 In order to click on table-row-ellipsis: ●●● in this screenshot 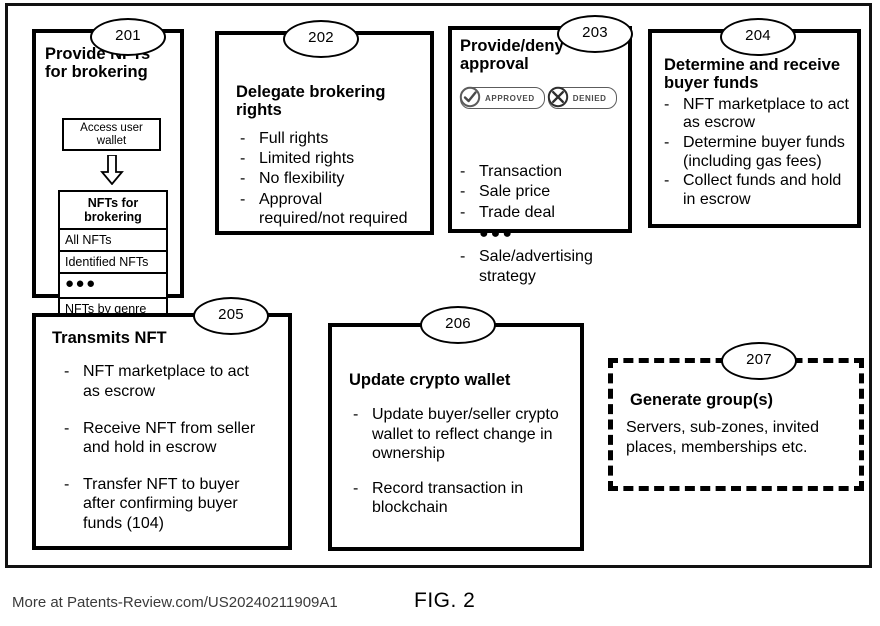, I will do `click(113, 286)`.